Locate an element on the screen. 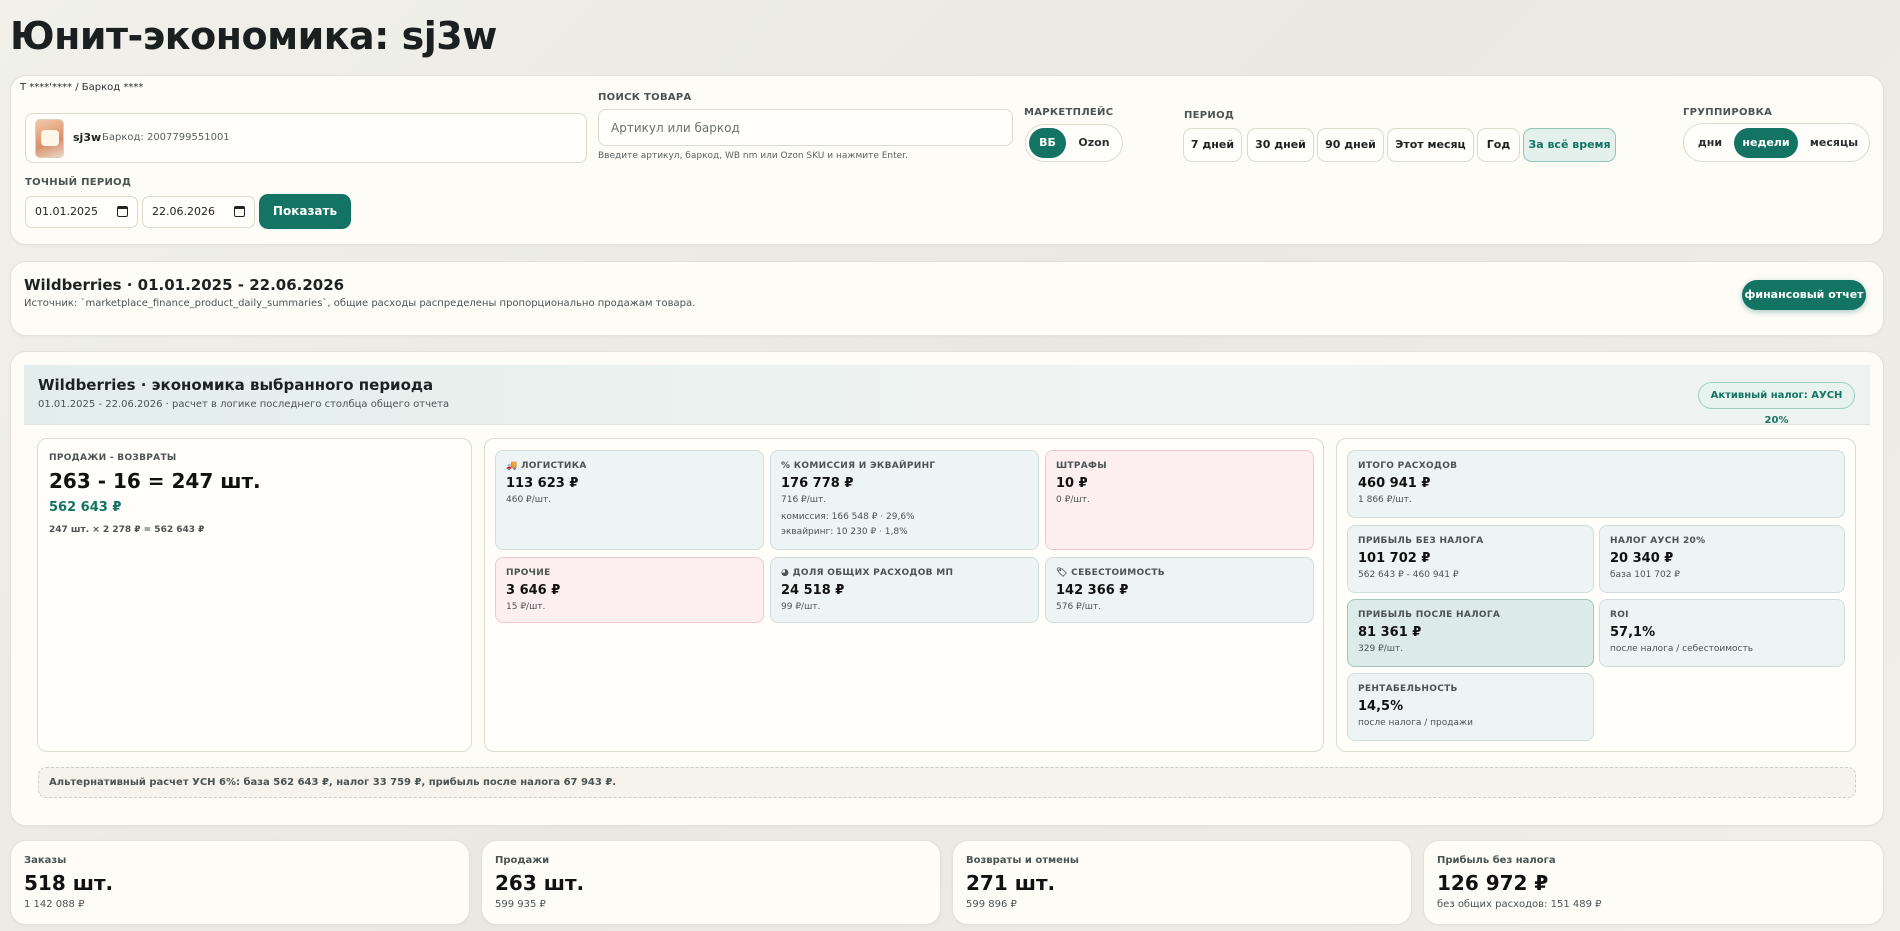 The image size is (1900, 931). expense-value: 176 778 ₽ is located at coordinates (817, 483).